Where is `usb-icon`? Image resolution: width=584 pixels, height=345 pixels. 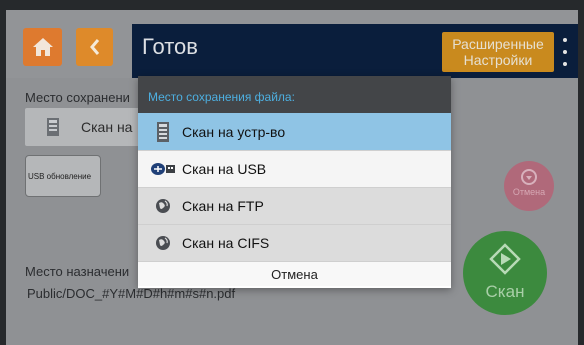 usb-icon is located at coordinates (163, 169).